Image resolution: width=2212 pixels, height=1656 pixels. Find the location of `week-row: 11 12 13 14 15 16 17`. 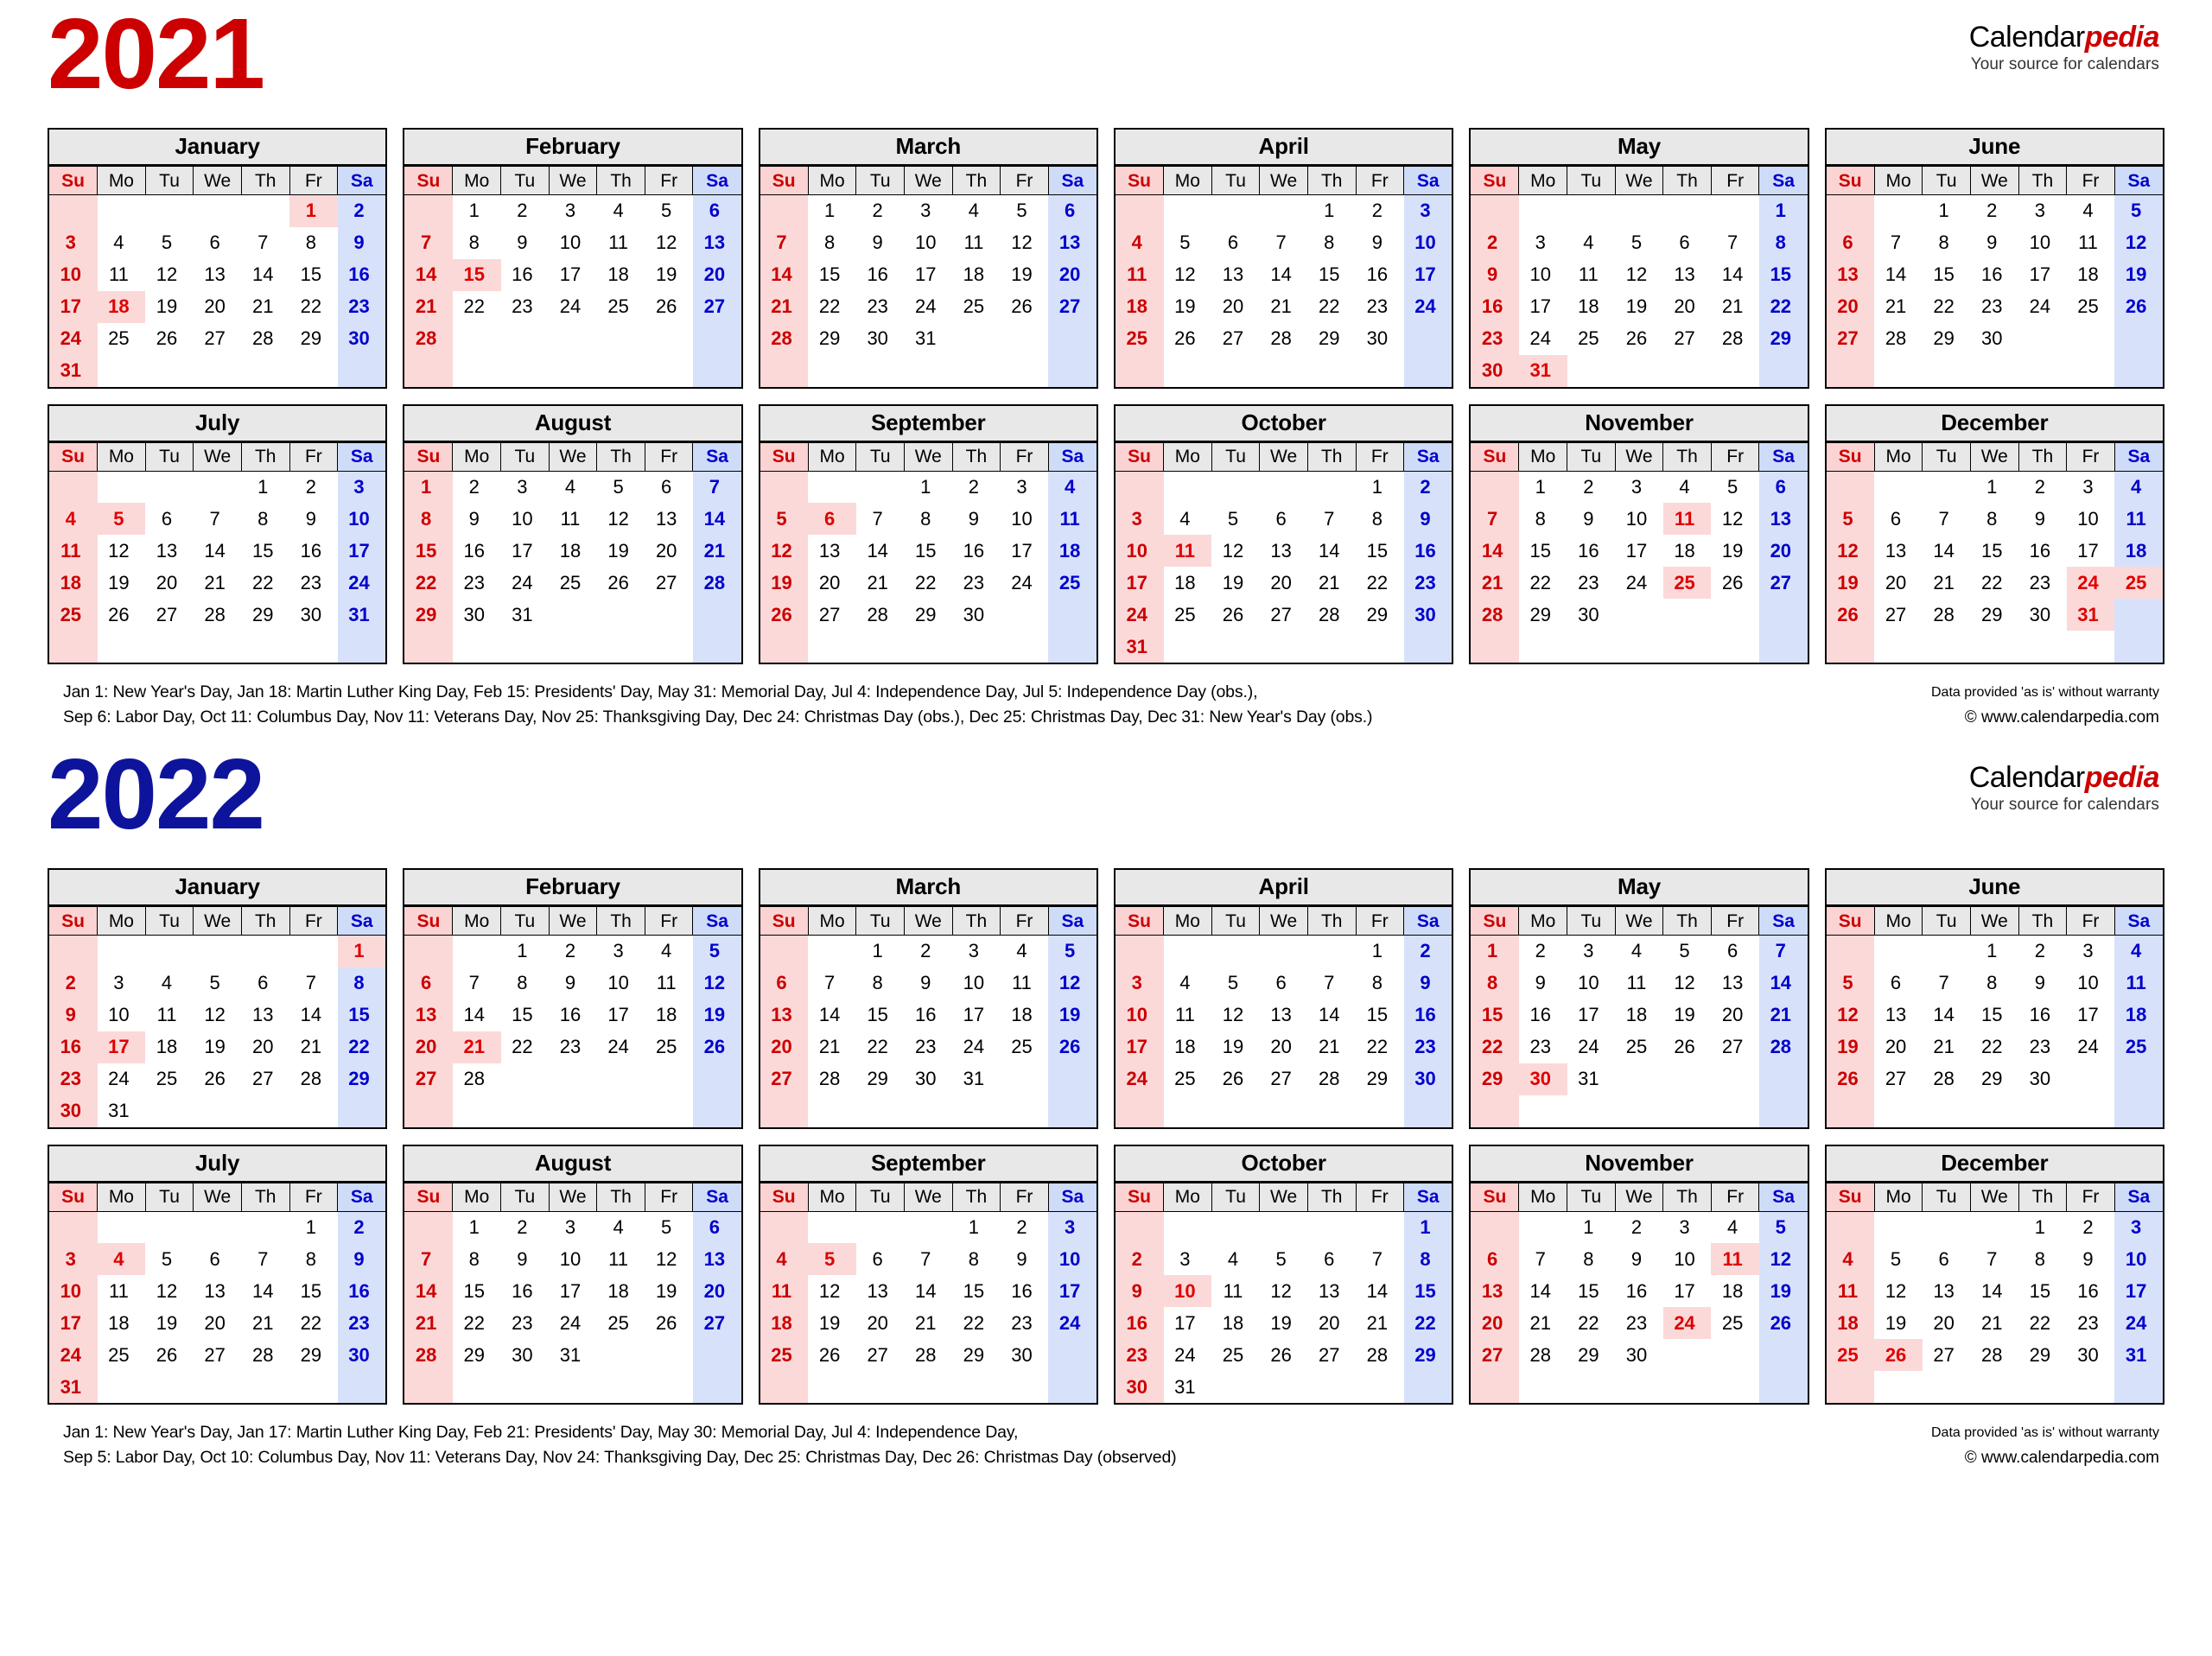

week-row: 11 12 13 14 15 16 17 is located at coordinates (928, 1291).